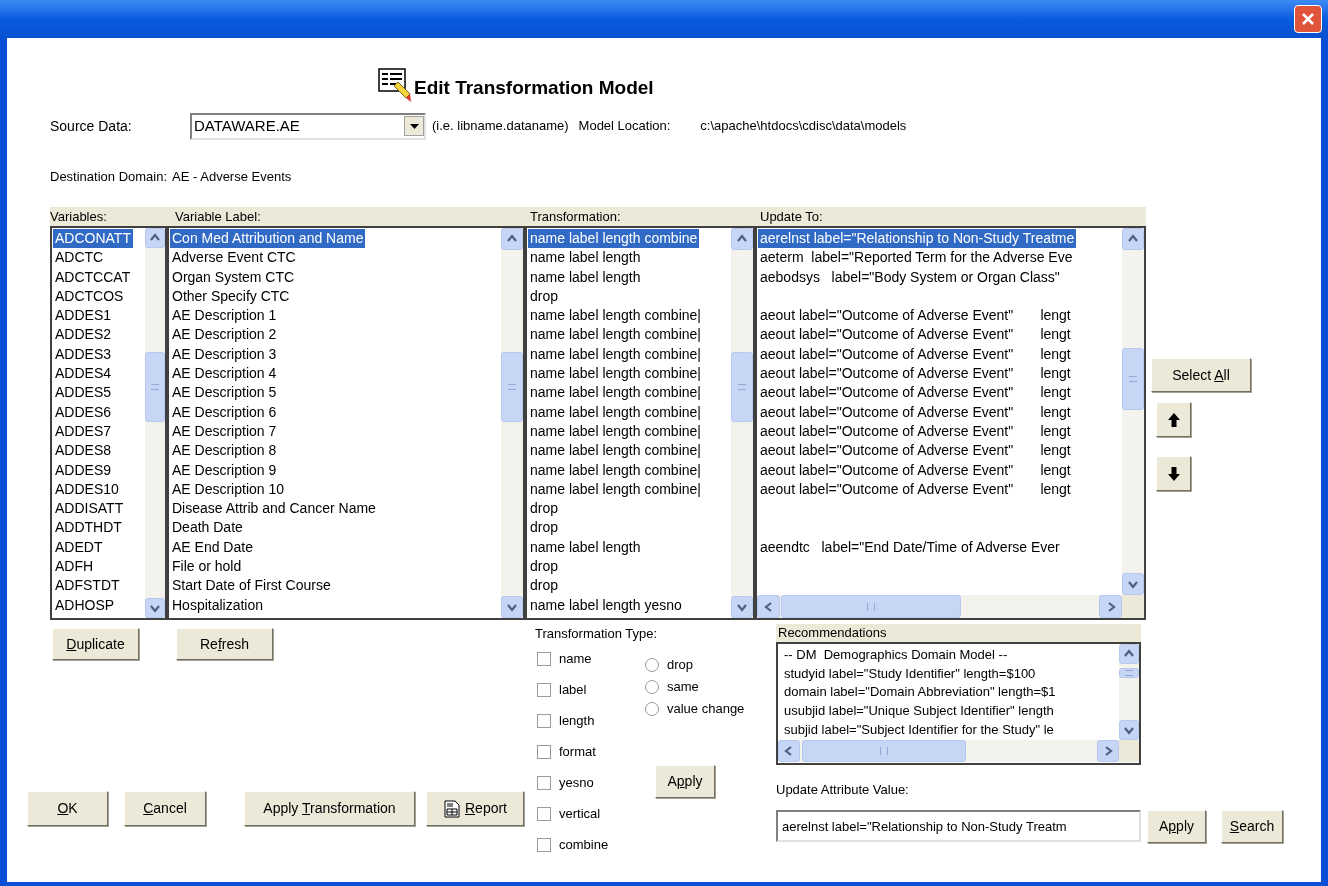 The height and width of the screenshot is (886, 1328). Describe the element at coordinates (224, 451) in the screenshot. I see `list-item: AE Description 8` at that location.